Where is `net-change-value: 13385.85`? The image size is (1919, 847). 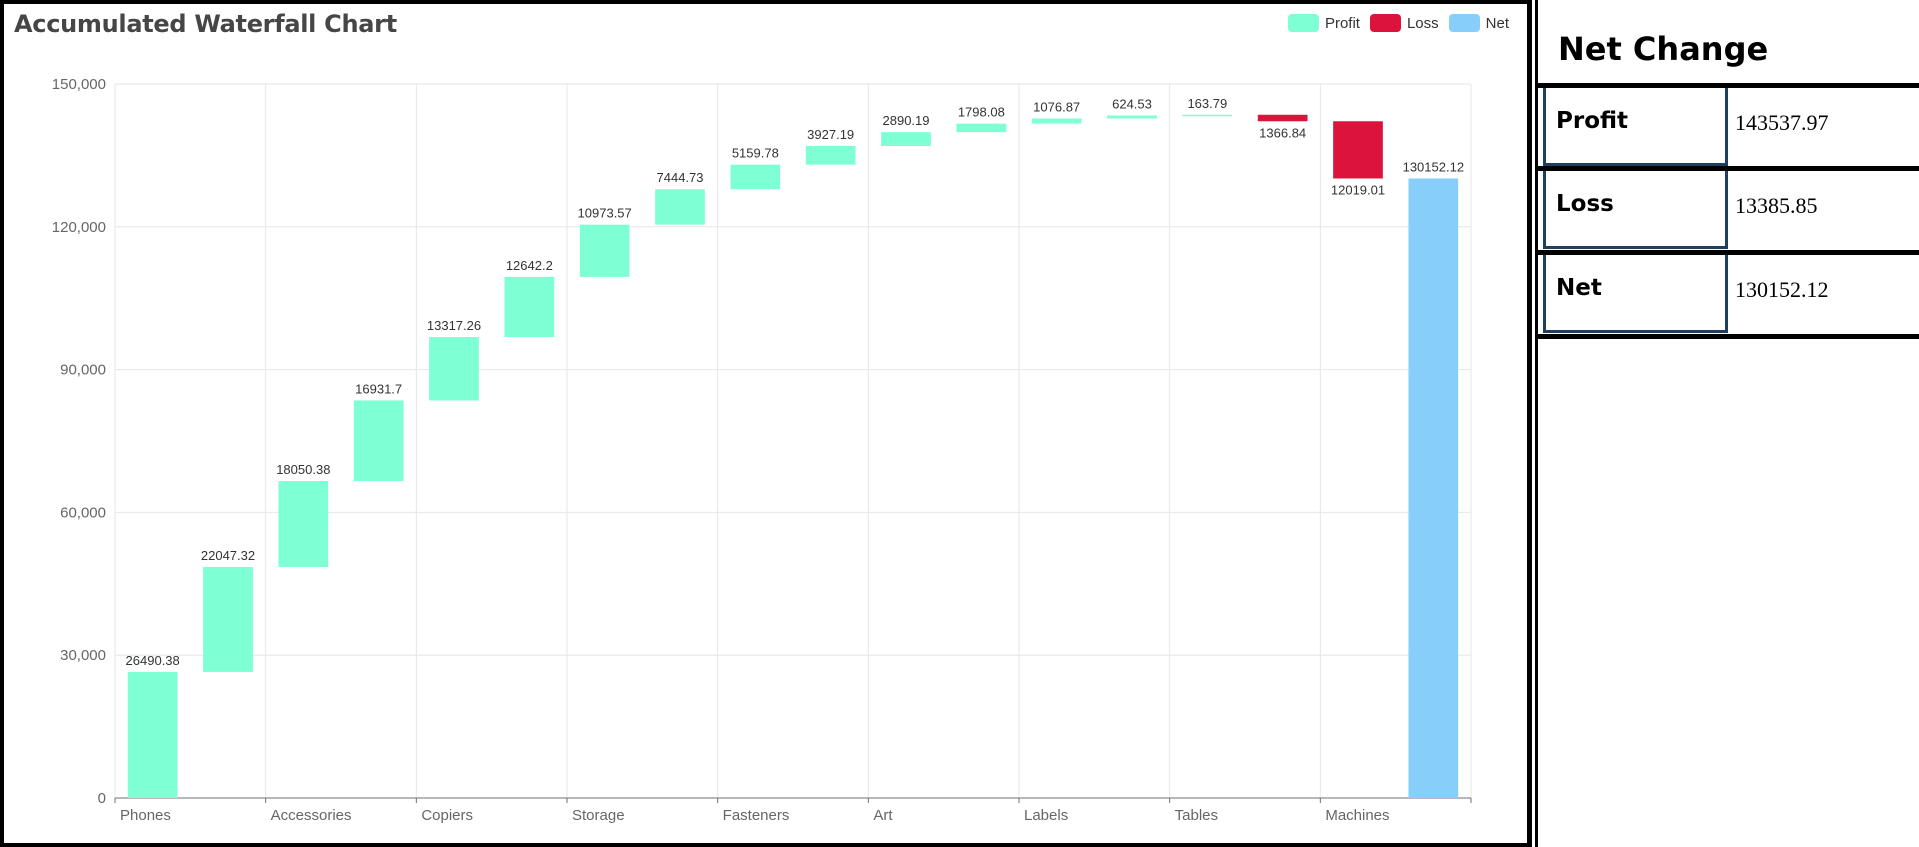 net-change-value: 13385.85 is located at coordinates (1776, 205).